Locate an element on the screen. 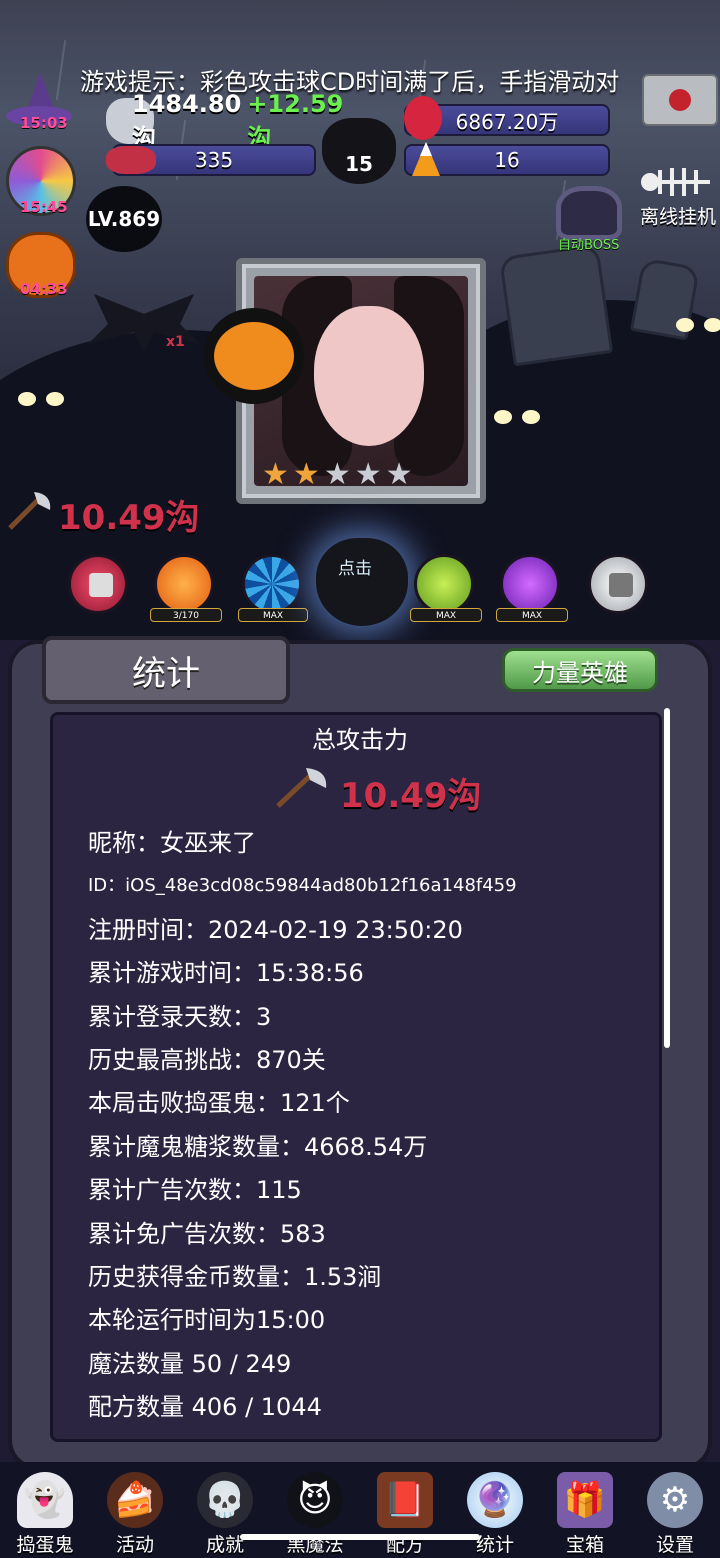 The height and width of the screenshot is (1558, 720). crystal-ball-icon: 🔮 is located at coordinates (495, 1500).